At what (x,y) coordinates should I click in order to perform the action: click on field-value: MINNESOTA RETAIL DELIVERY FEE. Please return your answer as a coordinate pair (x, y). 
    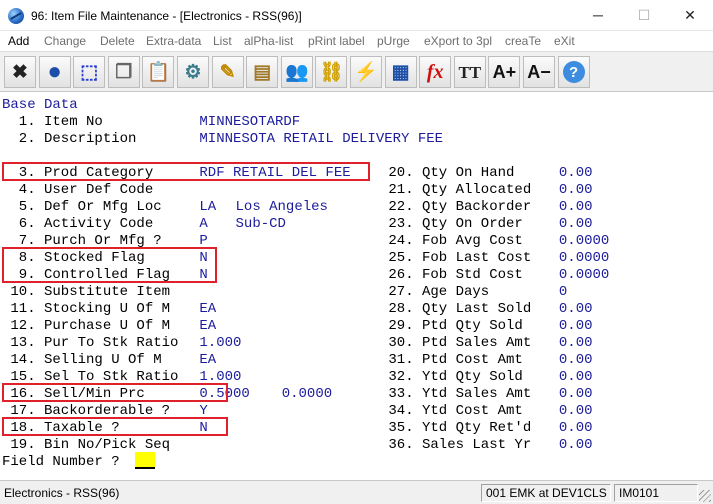
    Looking at the image, I should click on (321, 139).